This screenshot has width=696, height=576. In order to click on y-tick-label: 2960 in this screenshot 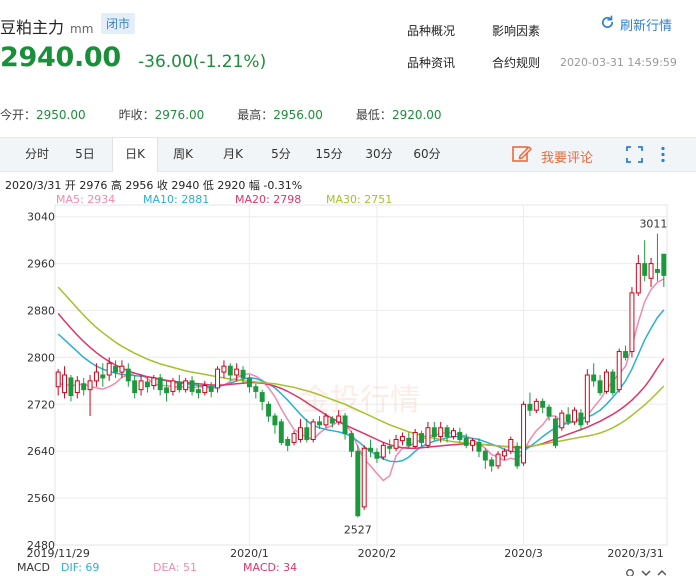, I will do `click(41, 264)`.